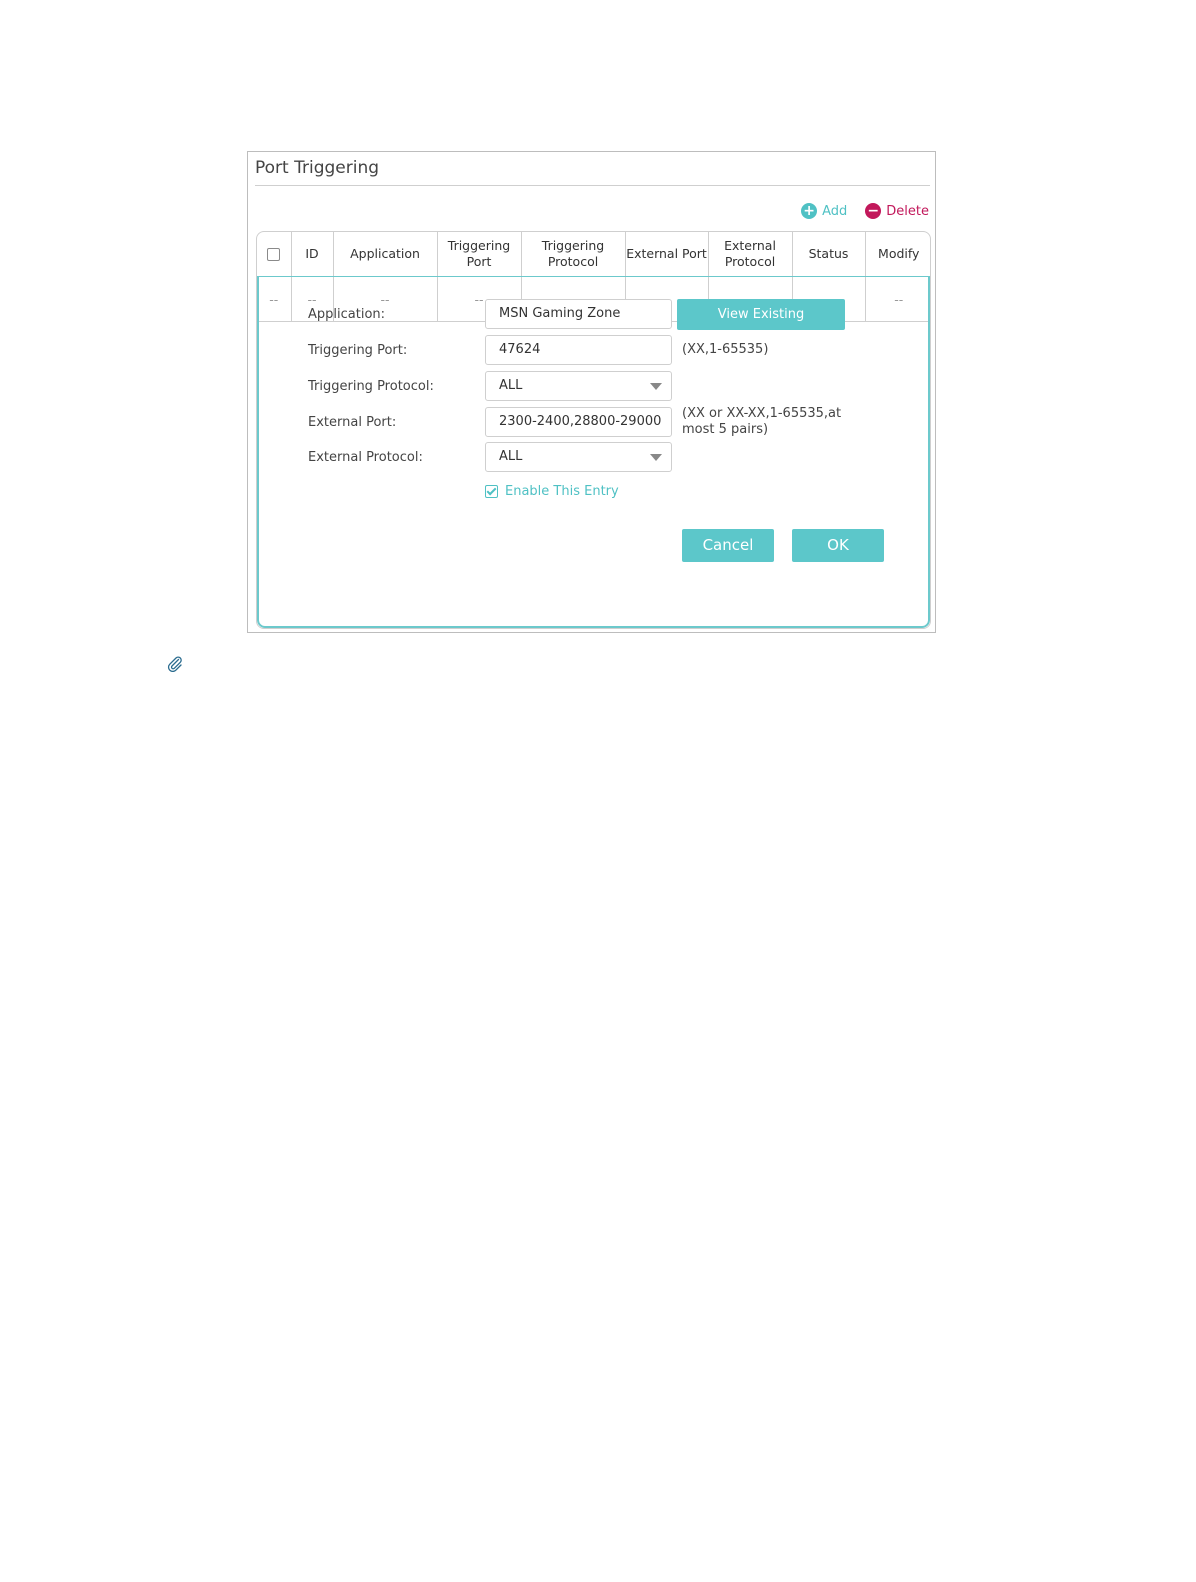  I want to click on external-port-hint: (XX or XX-XX,1-65535,at most 5 pairs), so click(762, 421).